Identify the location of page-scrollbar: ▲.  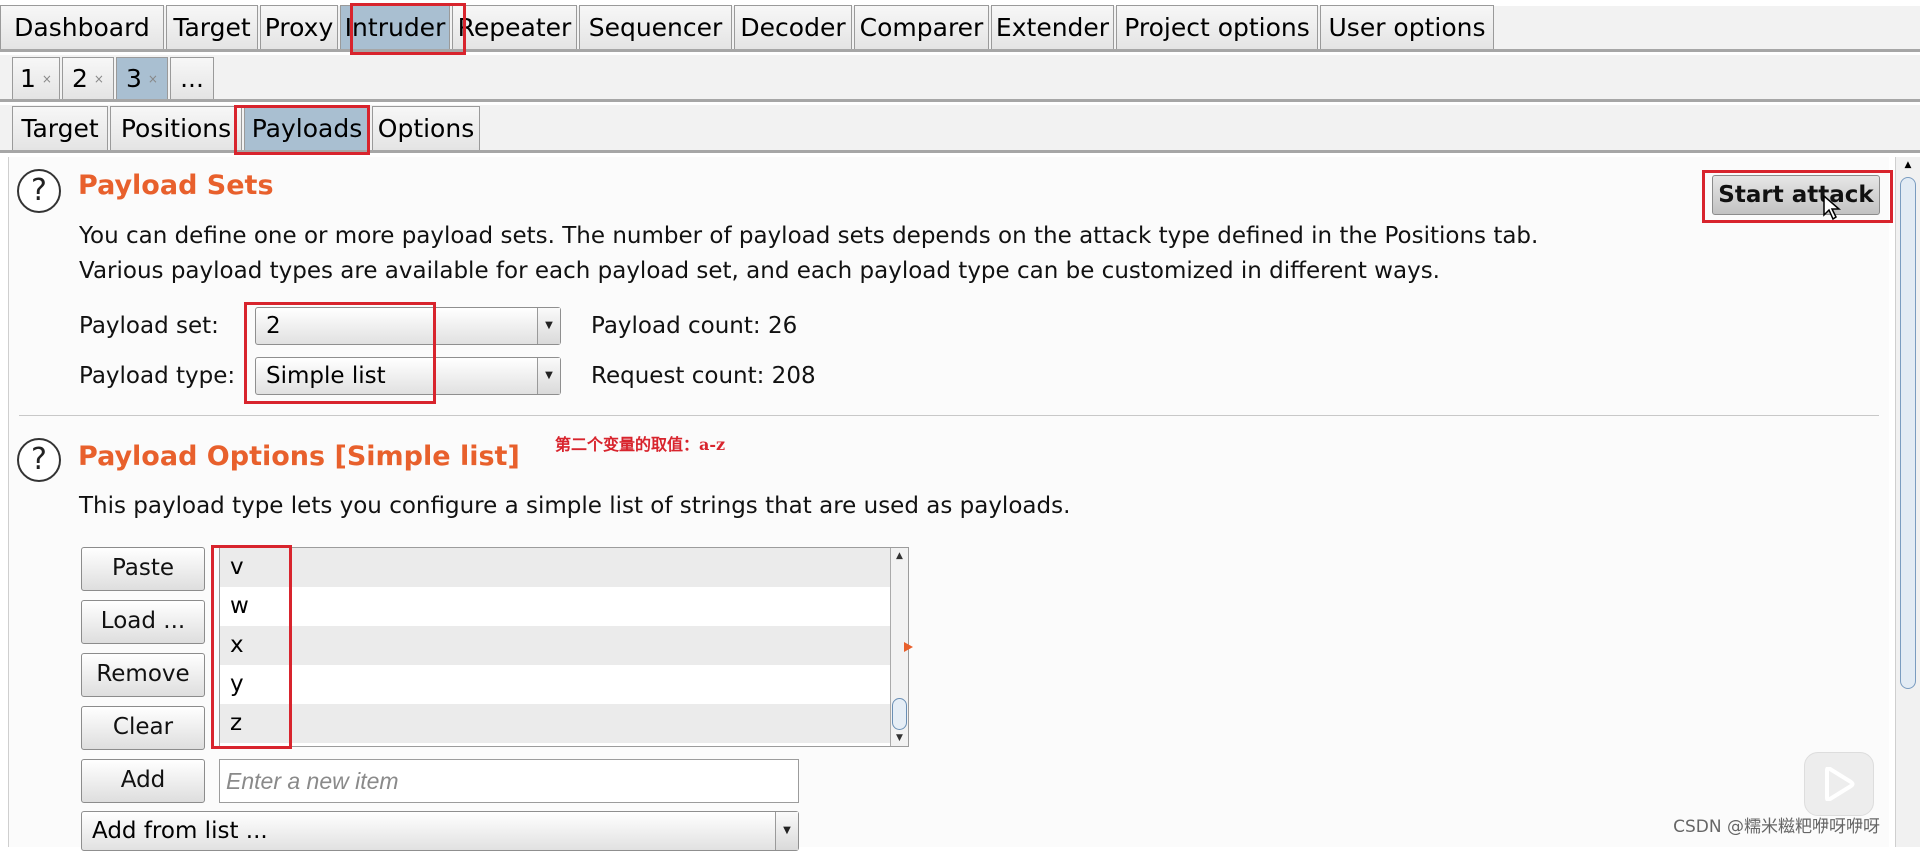
(1907, 502).